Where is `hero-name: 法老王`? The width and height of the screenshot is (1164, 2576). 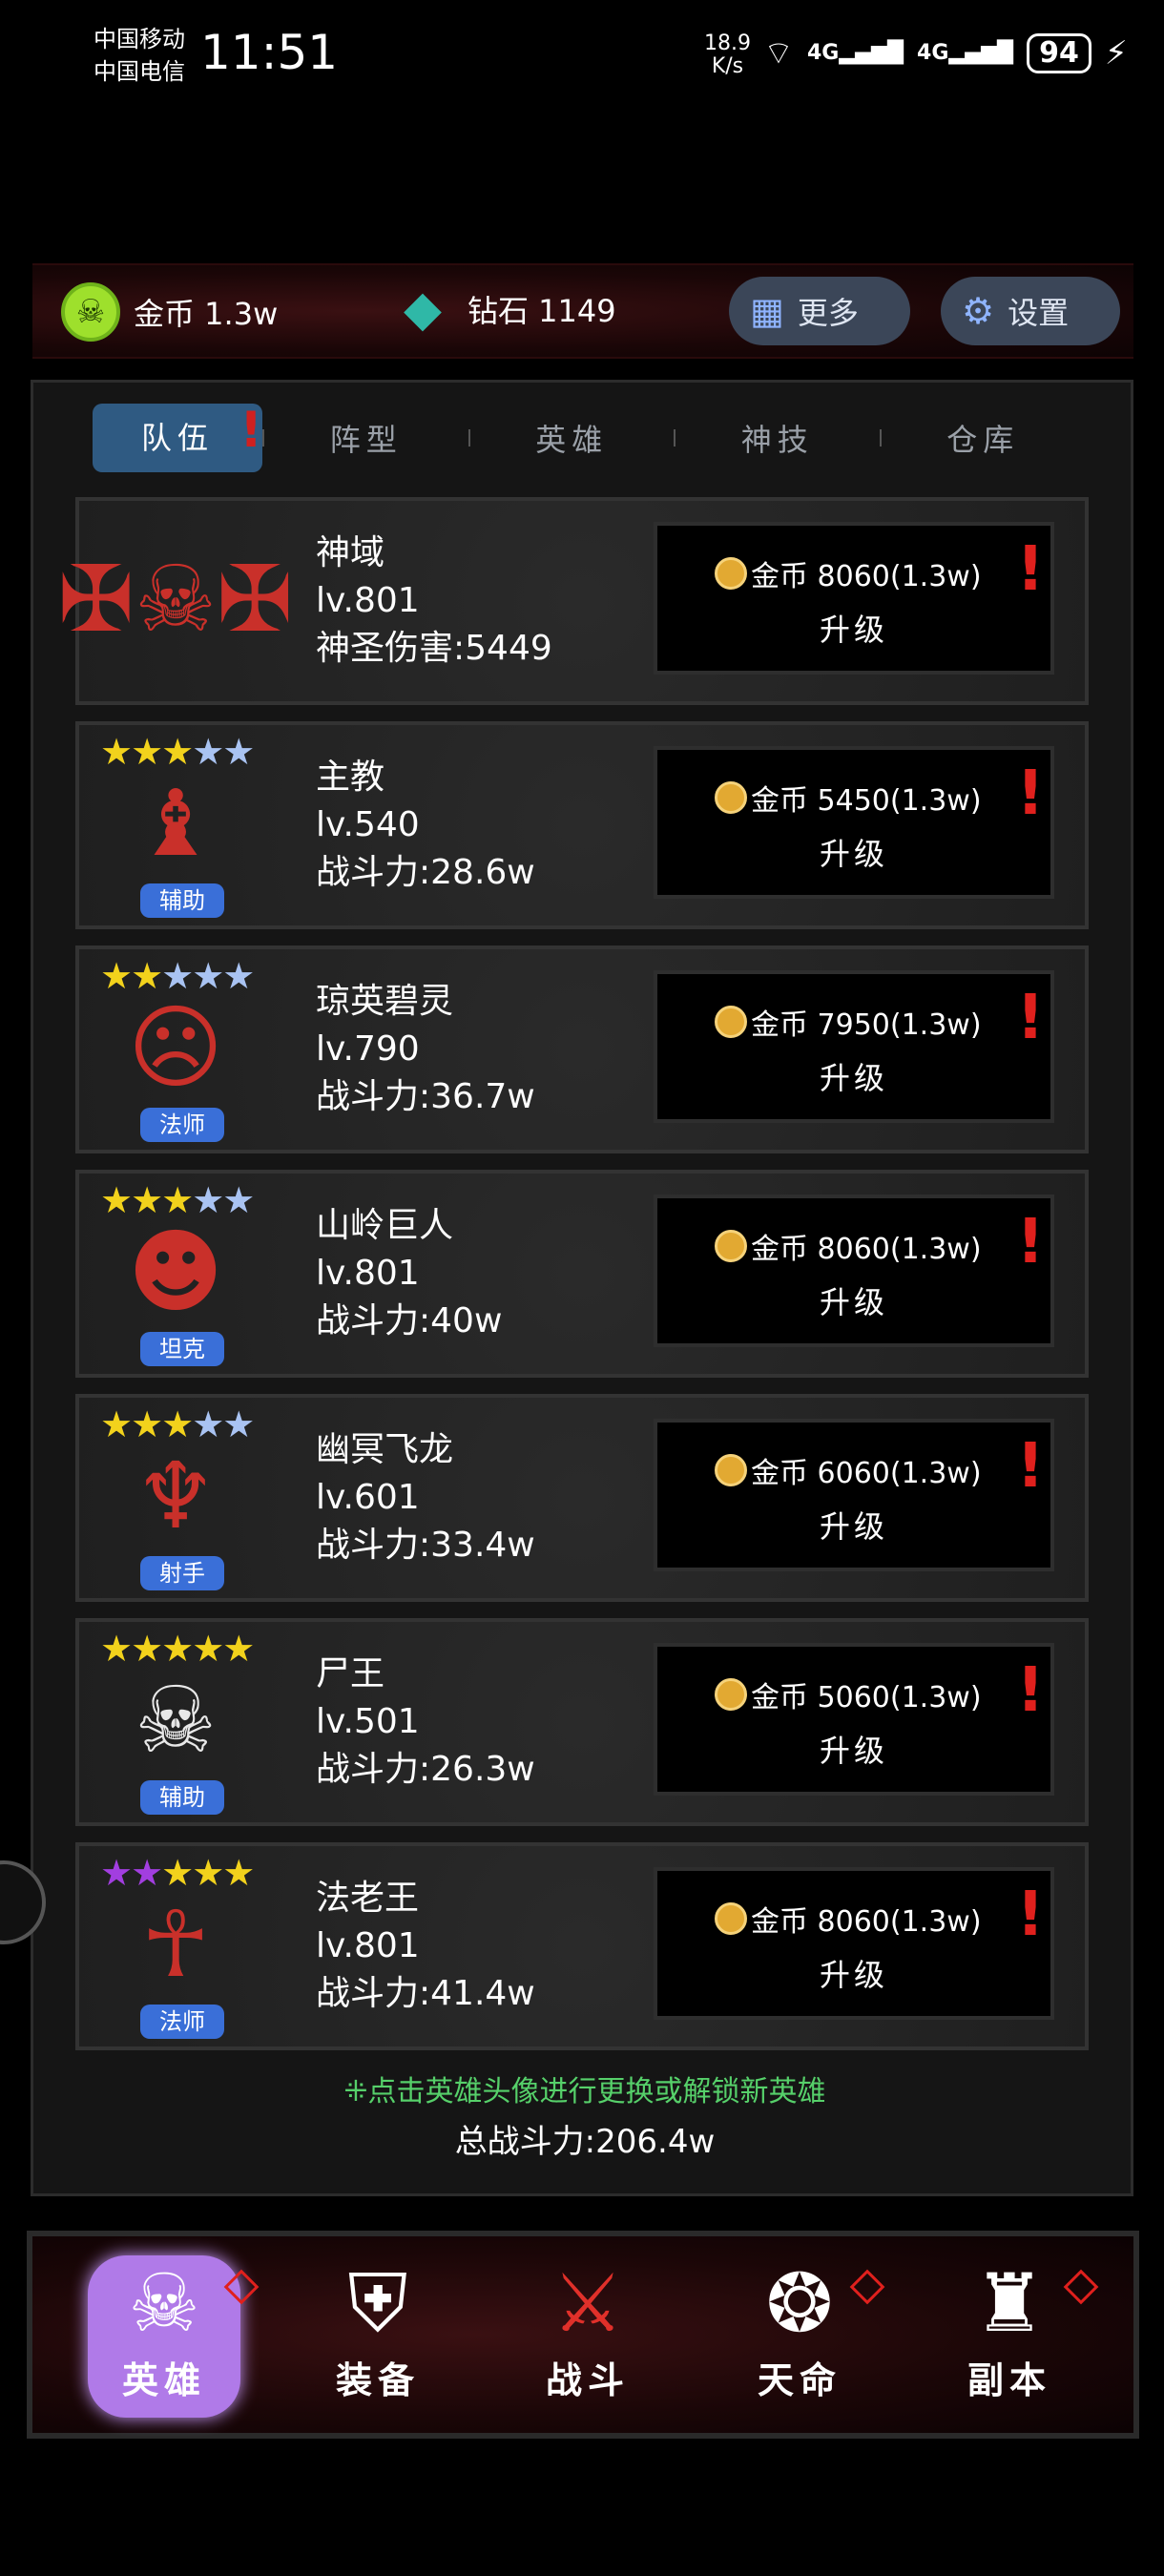
hero-name: 法老王 is located at coordinates (368, 1898).